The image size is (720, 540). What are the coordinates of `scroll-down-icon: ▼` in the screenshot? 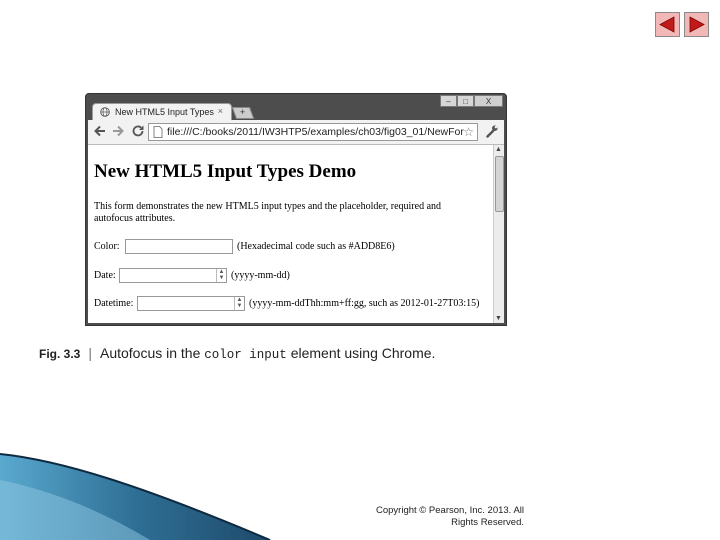 It's located at (498, 318).